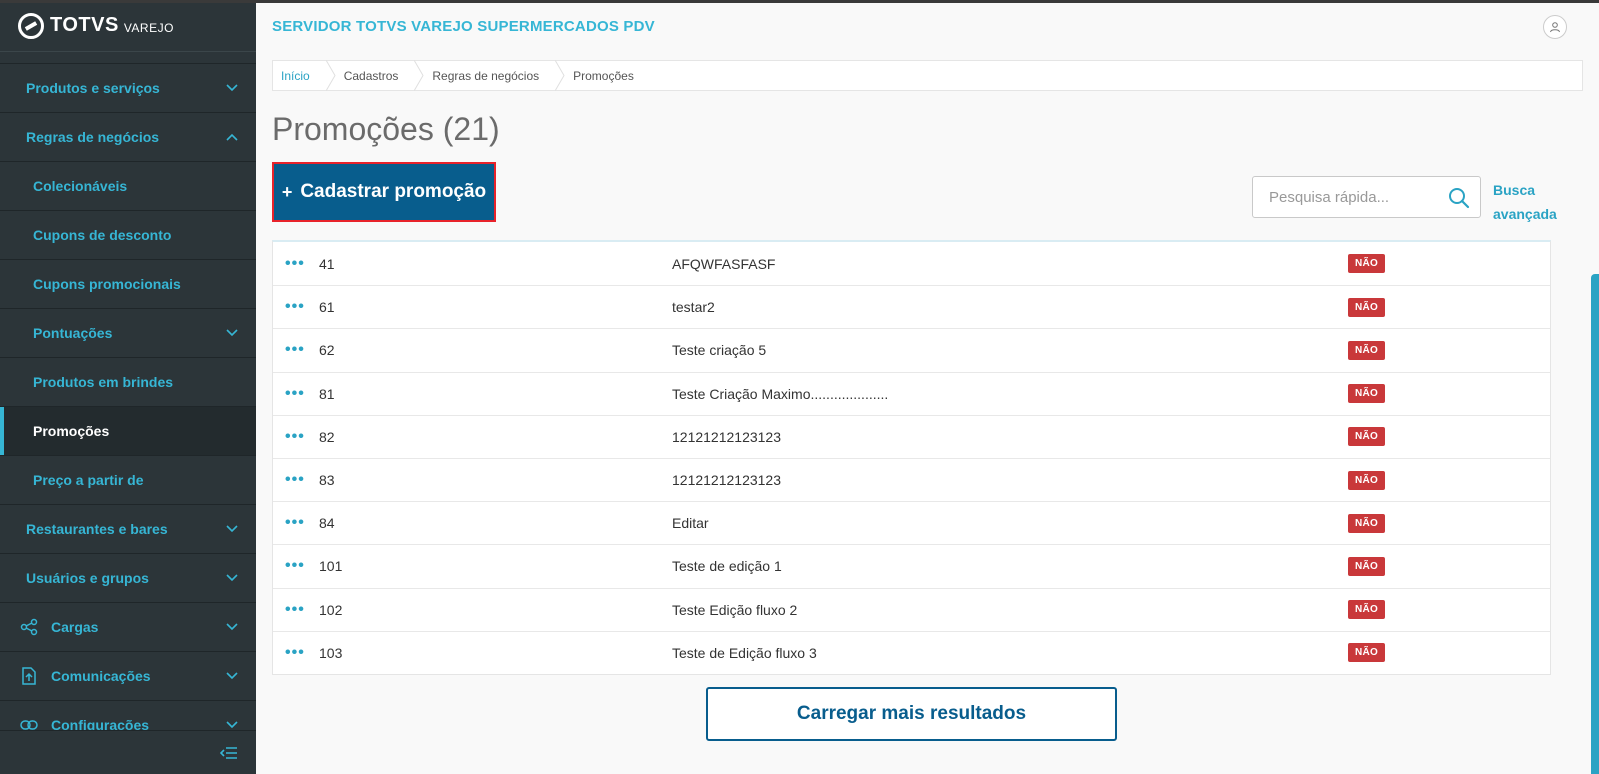  Describe the element at coordinates (727, 566) in the screenshot. I see `cell-name: Teste de edição 1` at that location.